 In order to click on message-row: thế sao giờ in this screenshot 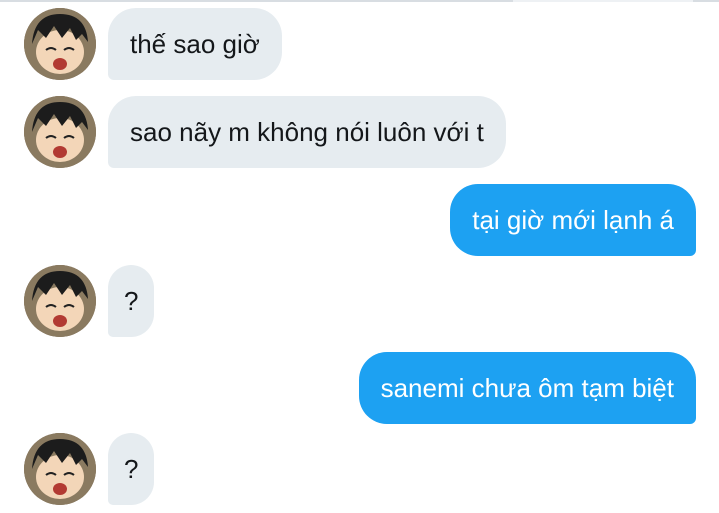, I will do `click(359, 44)`.